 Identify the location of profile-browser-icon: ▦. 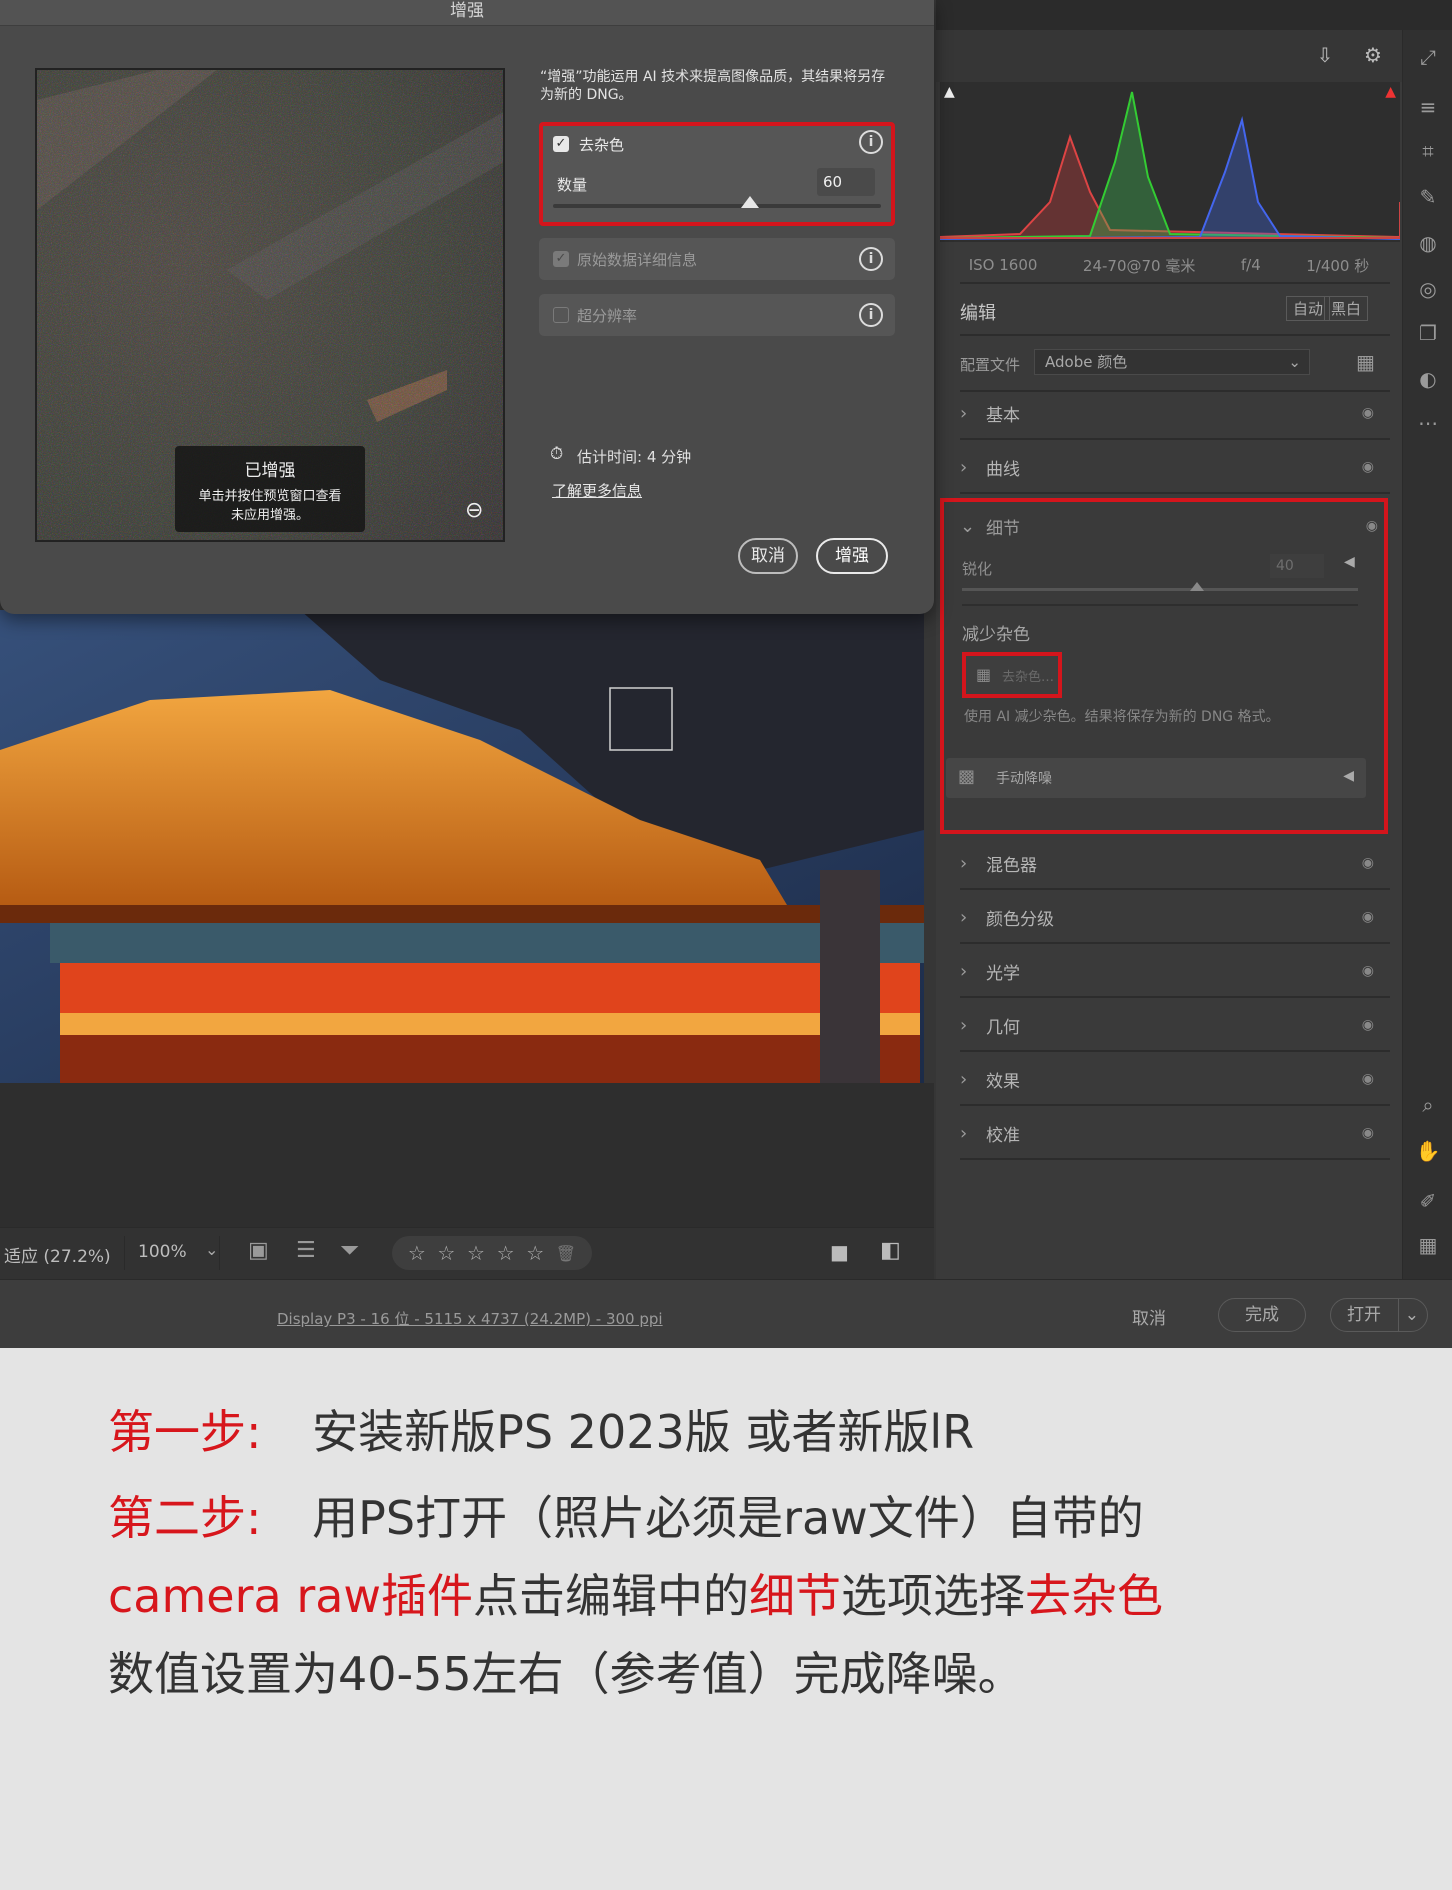
(1365, 362).